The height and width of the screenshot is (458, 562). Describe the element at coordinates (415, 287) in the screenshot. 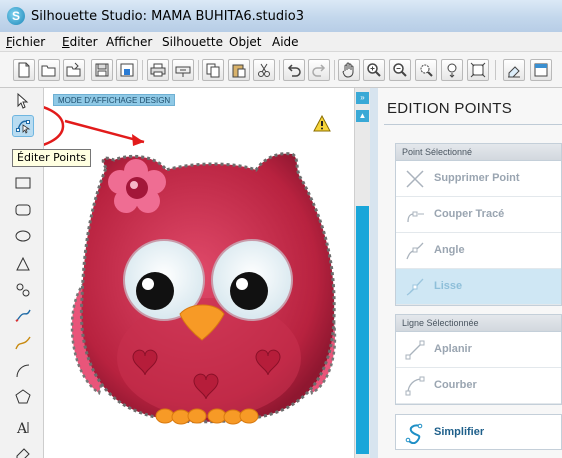

I see `smooth-point-icon` at that location.